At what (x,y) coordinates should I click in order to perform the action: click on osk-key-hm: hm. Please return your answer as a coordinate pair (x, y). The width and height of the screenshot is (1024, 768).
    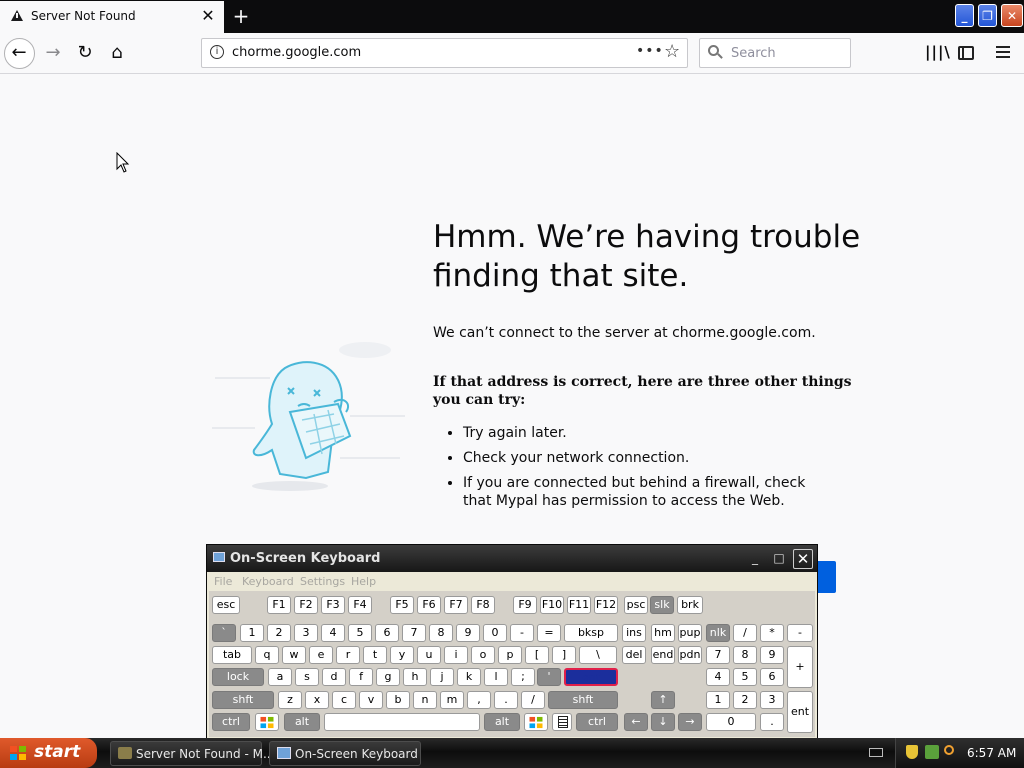
    Looking at the image, I should click on (663, 633).